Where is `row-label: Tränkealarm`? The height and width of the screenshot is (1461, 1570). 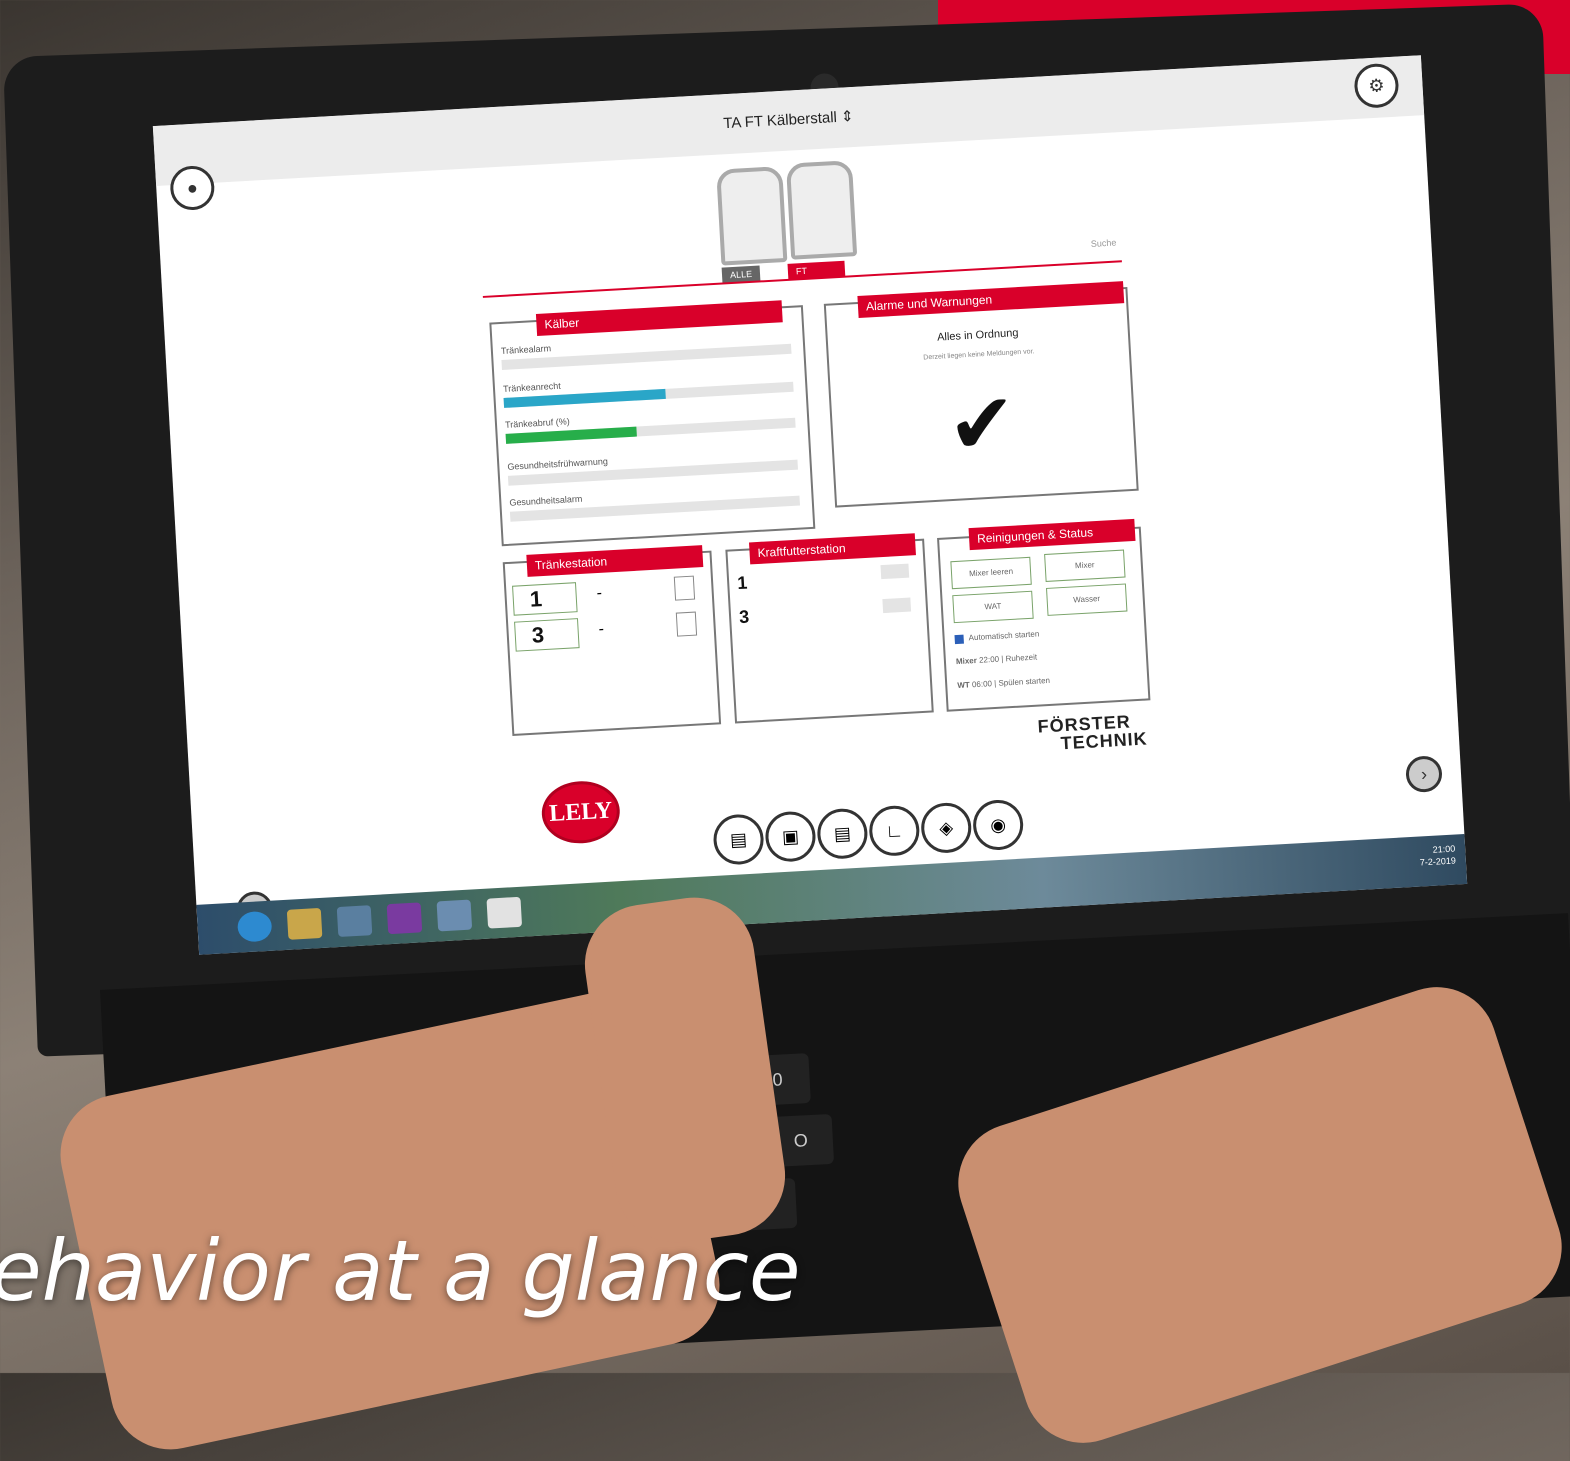
row-label: Tränkealarm is located at coordinates (526, 350).